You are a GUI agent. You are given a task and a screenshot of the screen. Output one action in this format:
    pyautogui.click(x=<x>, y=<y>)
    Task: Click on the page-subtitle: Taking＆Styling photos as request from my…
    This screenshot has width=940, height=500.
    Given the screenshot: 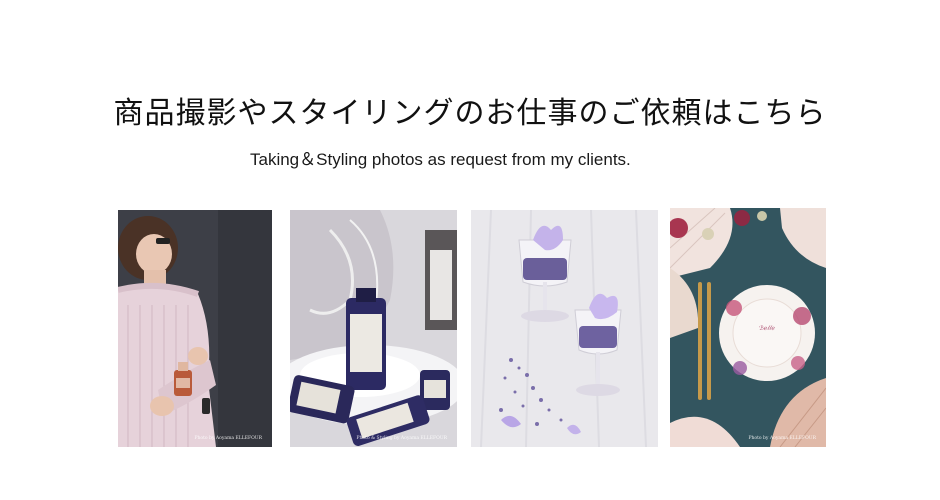 What is the action you would take?
    pyautogui.click(x=440, y=159)
    